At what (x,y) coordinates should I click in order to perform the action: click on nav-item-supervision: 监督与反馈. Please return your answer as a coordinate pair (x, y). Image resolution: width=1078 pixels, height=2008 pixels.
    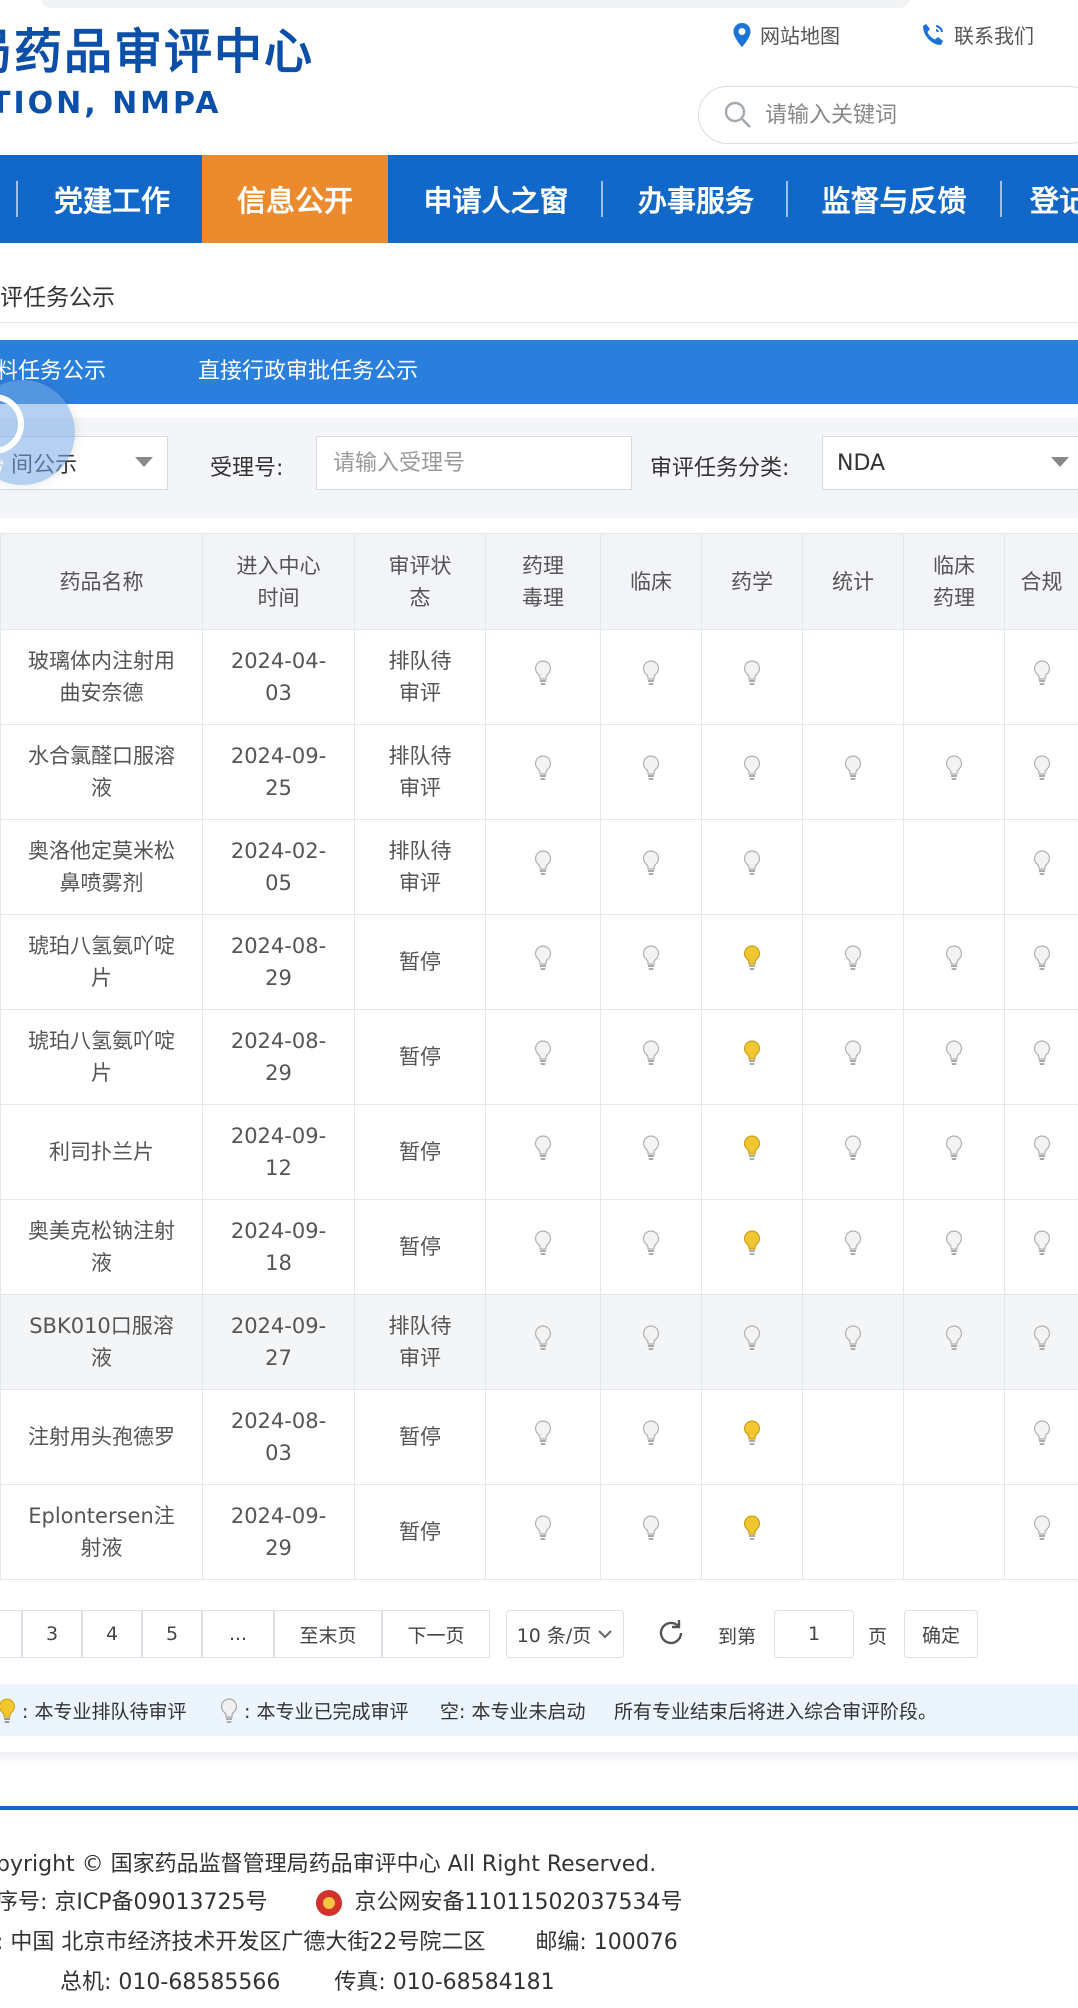
    Looking at the image, I should click on (894, 199).